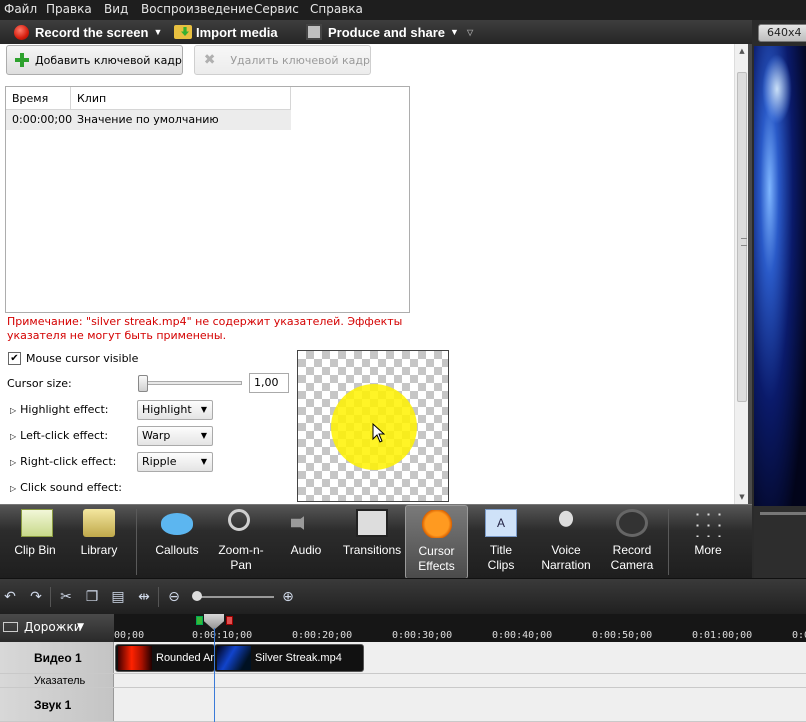  I want to click on tab-cursor-effects: Cursor Effects, so click(436, 542).